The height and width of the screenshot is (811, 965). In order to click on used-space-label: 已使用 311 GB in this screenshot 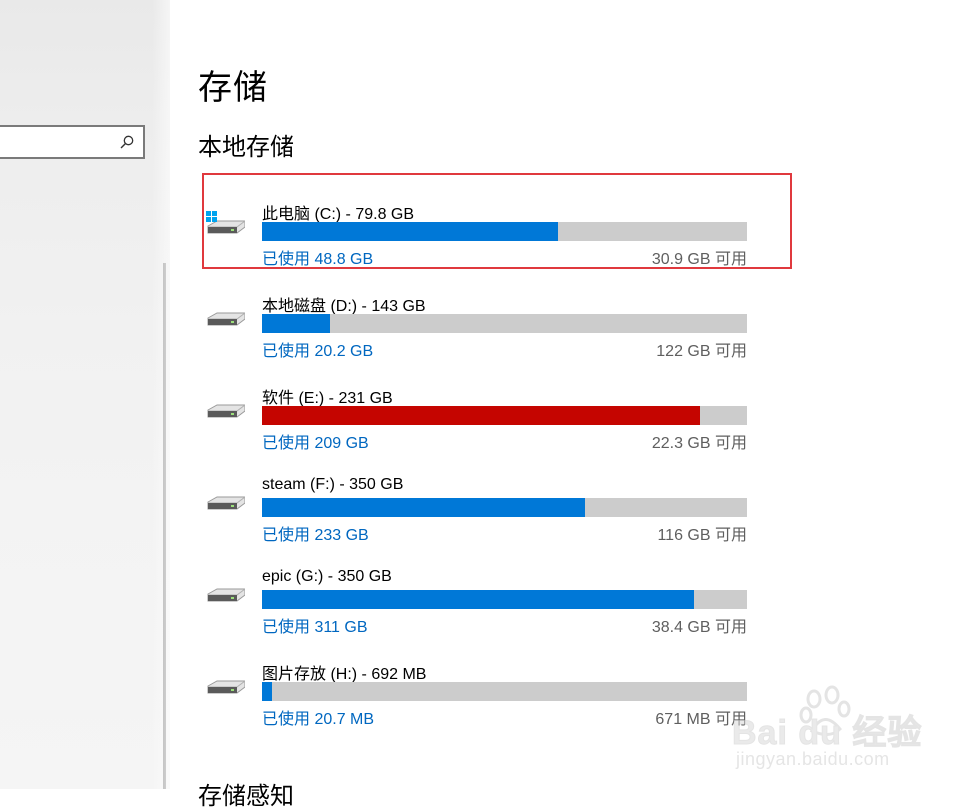, I will do `click(315, 627)`.